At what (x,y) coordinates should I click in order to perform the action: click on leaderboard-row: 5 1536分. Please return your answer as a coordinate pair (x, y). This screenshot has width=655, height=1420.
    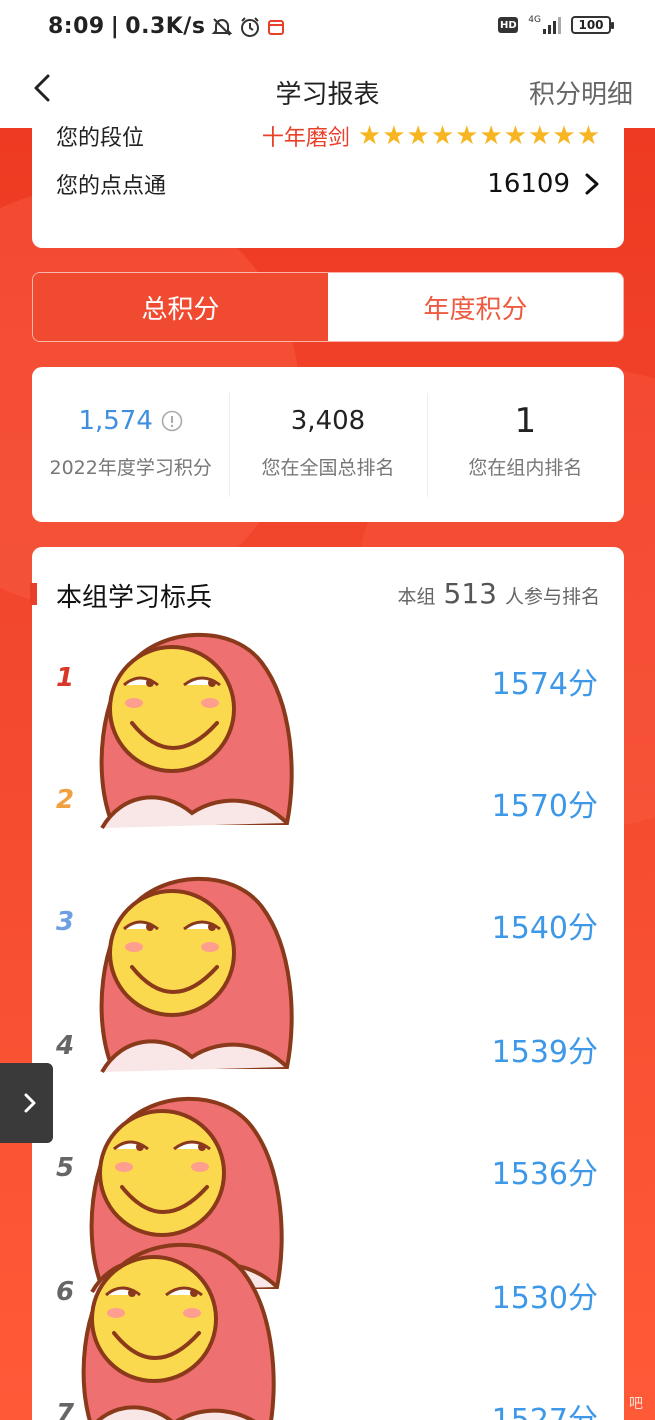
    Looking at the image, I should click on (328, 1177).